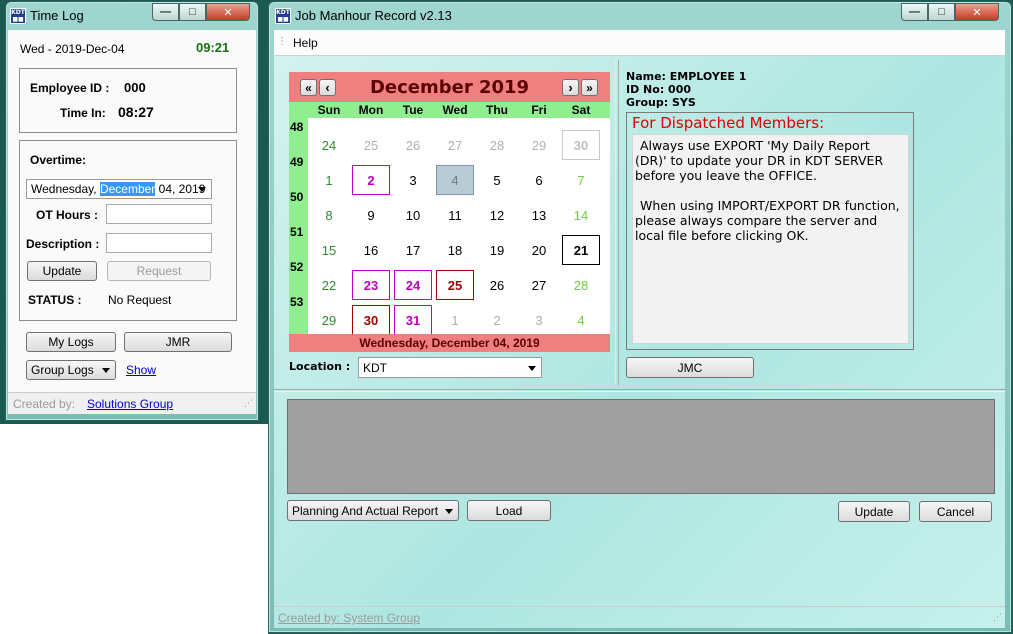 This screenshot has height=634, width=1013. I want to click on cancel-button: Cancel, so click(955, 511).